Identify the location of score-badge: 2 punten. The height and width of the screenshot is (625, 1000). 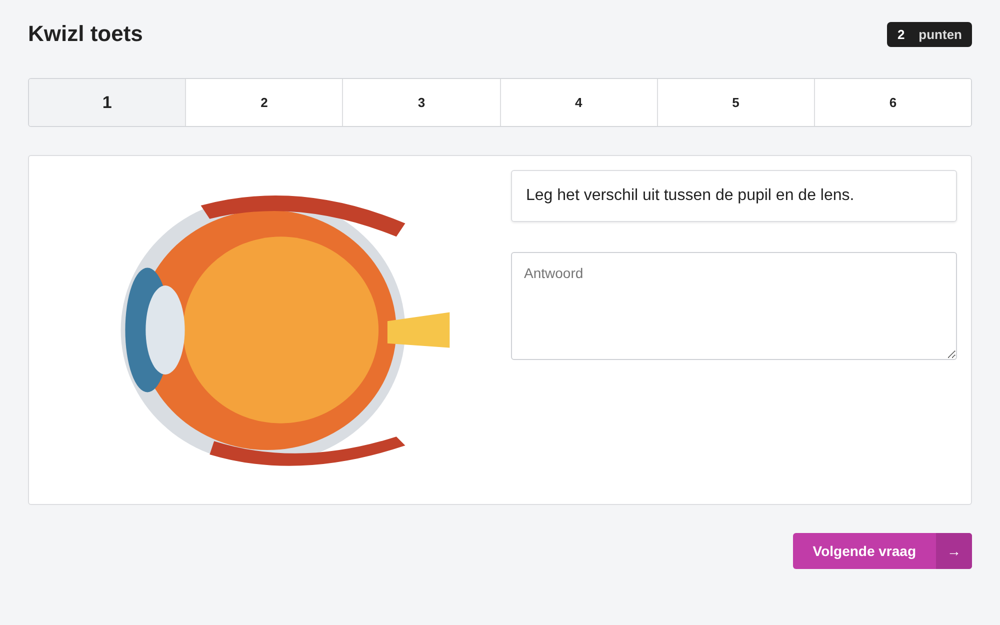
(929, 34).